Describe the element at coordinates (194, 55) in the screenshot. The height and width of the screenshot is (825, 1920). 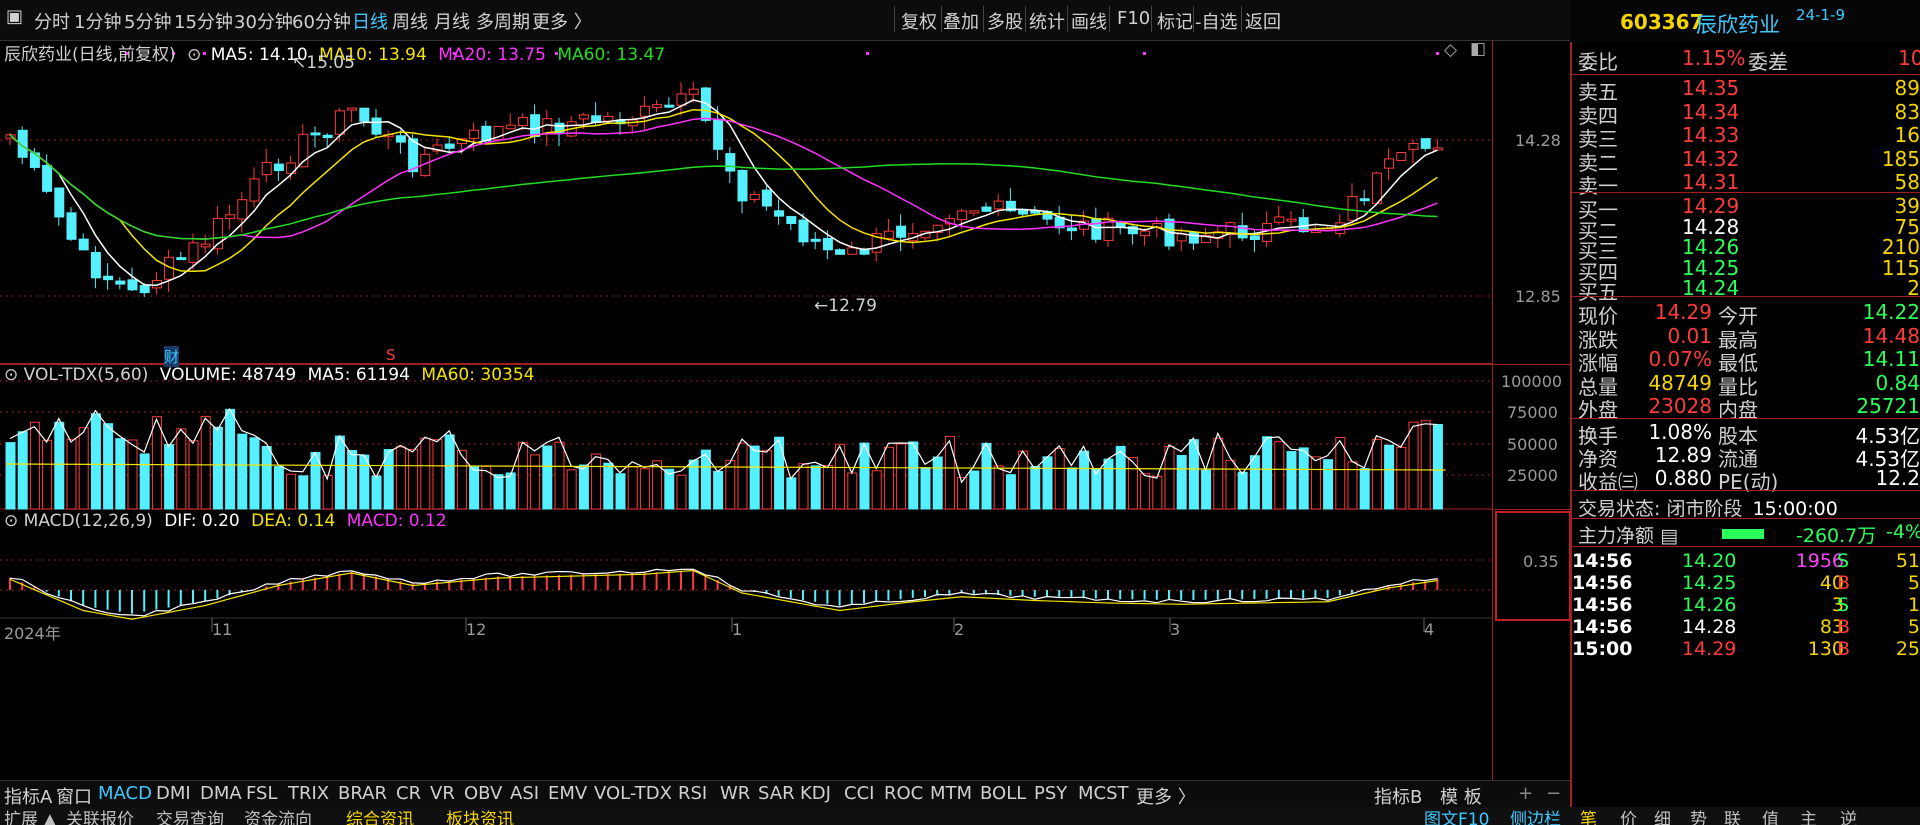
I see `ma-settings-icon: ⊙` at that location.